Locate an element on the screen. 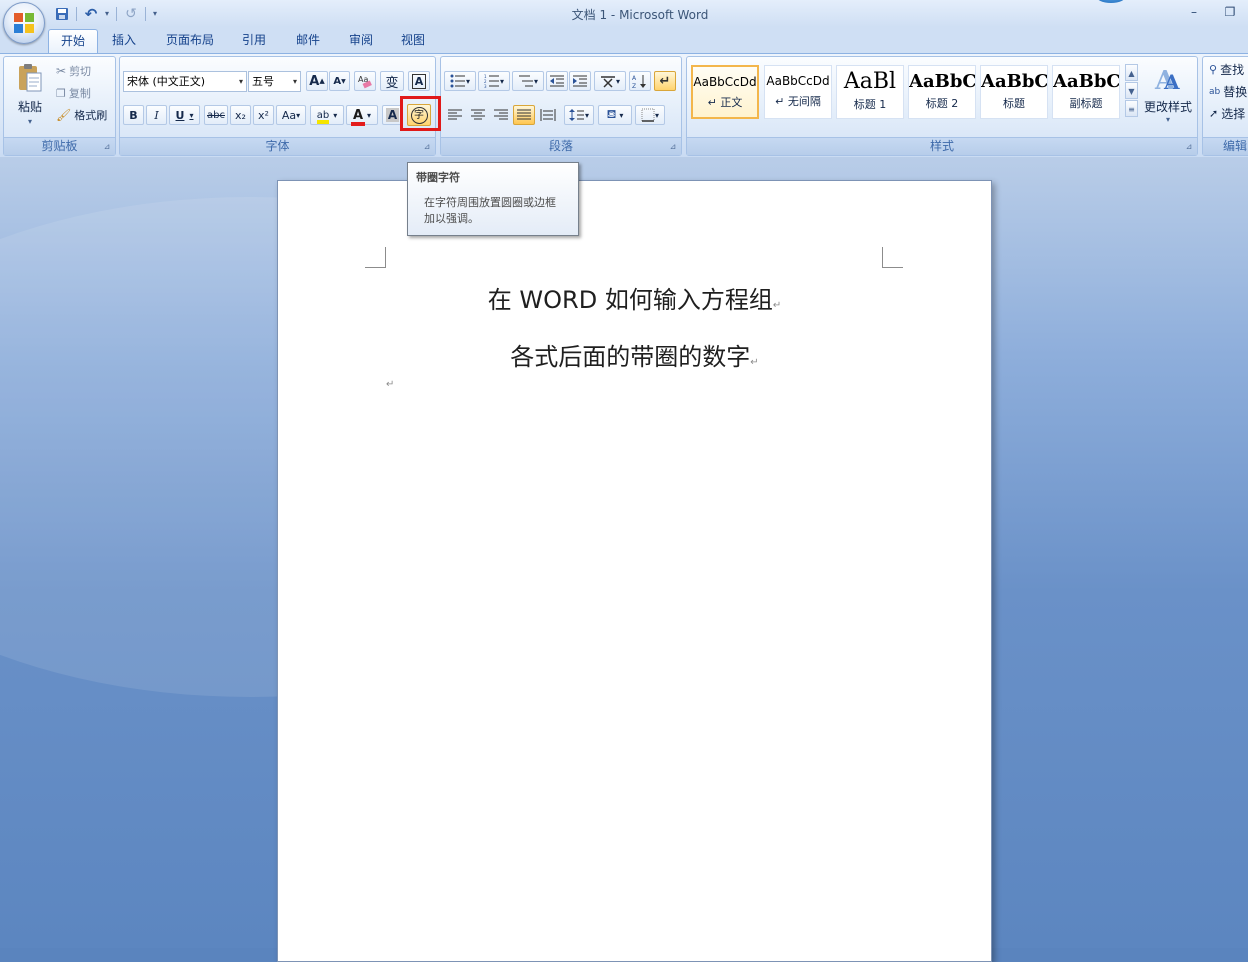 The height and width of the screenshot is (962, 1248). numbering-button: 1 2 3 ▾ is located at coordinates (494, 81).